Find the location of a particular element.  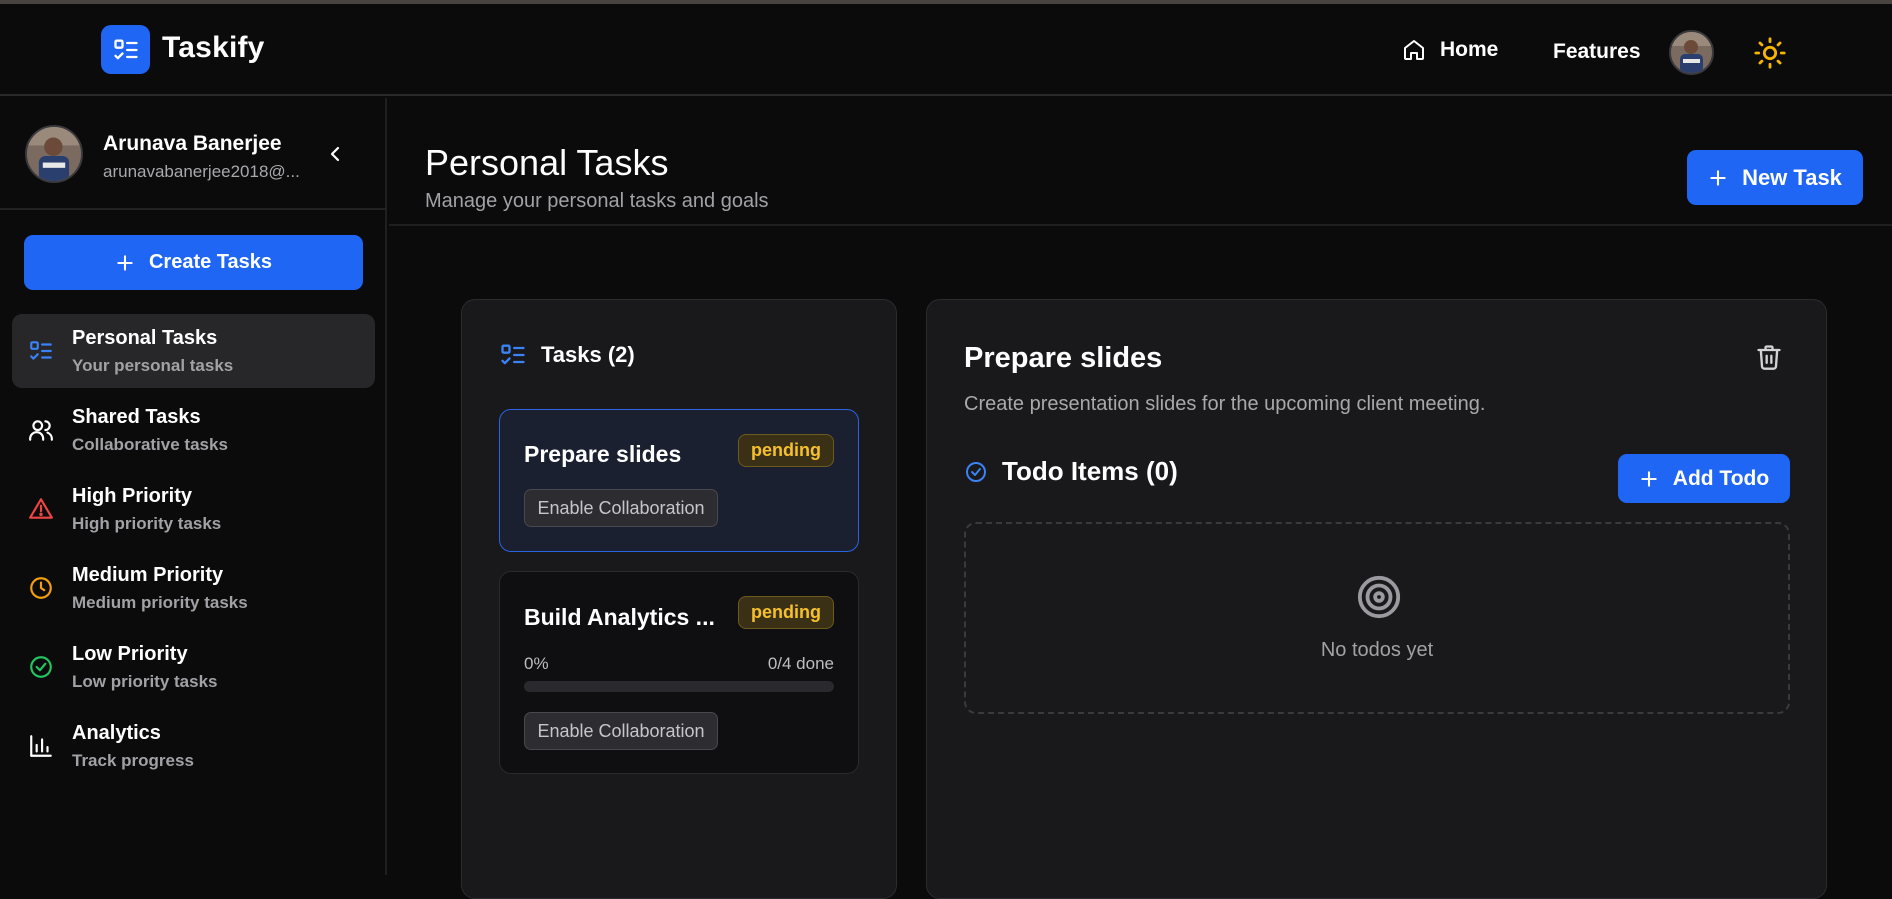

sun-icon is located at coordinates (1770, 53).